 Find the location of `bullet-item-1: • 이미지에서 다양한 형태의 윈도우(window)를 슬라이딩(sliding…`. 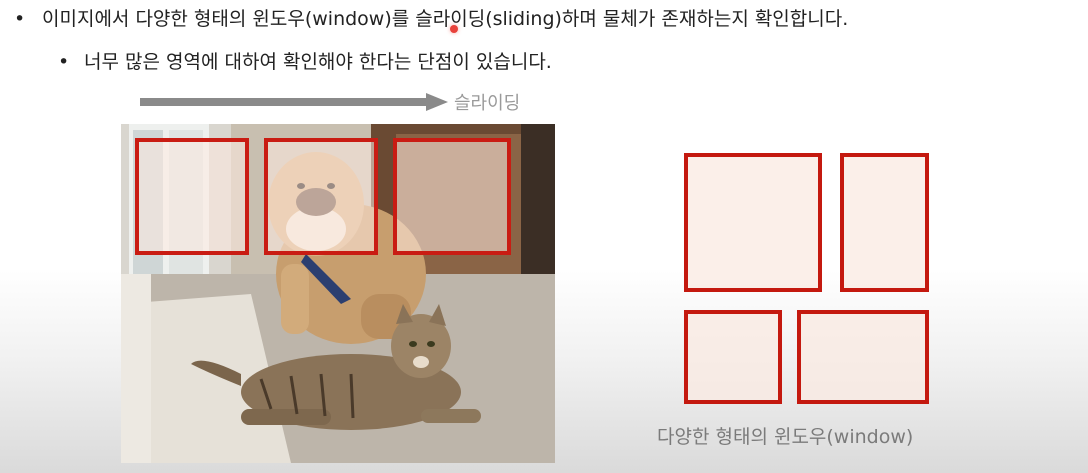

bullet-item-1: • 이미지에서 다양한 형태의 윈도우(window)를 슬라이딩(sliding… is located at coordinates (431, 17).